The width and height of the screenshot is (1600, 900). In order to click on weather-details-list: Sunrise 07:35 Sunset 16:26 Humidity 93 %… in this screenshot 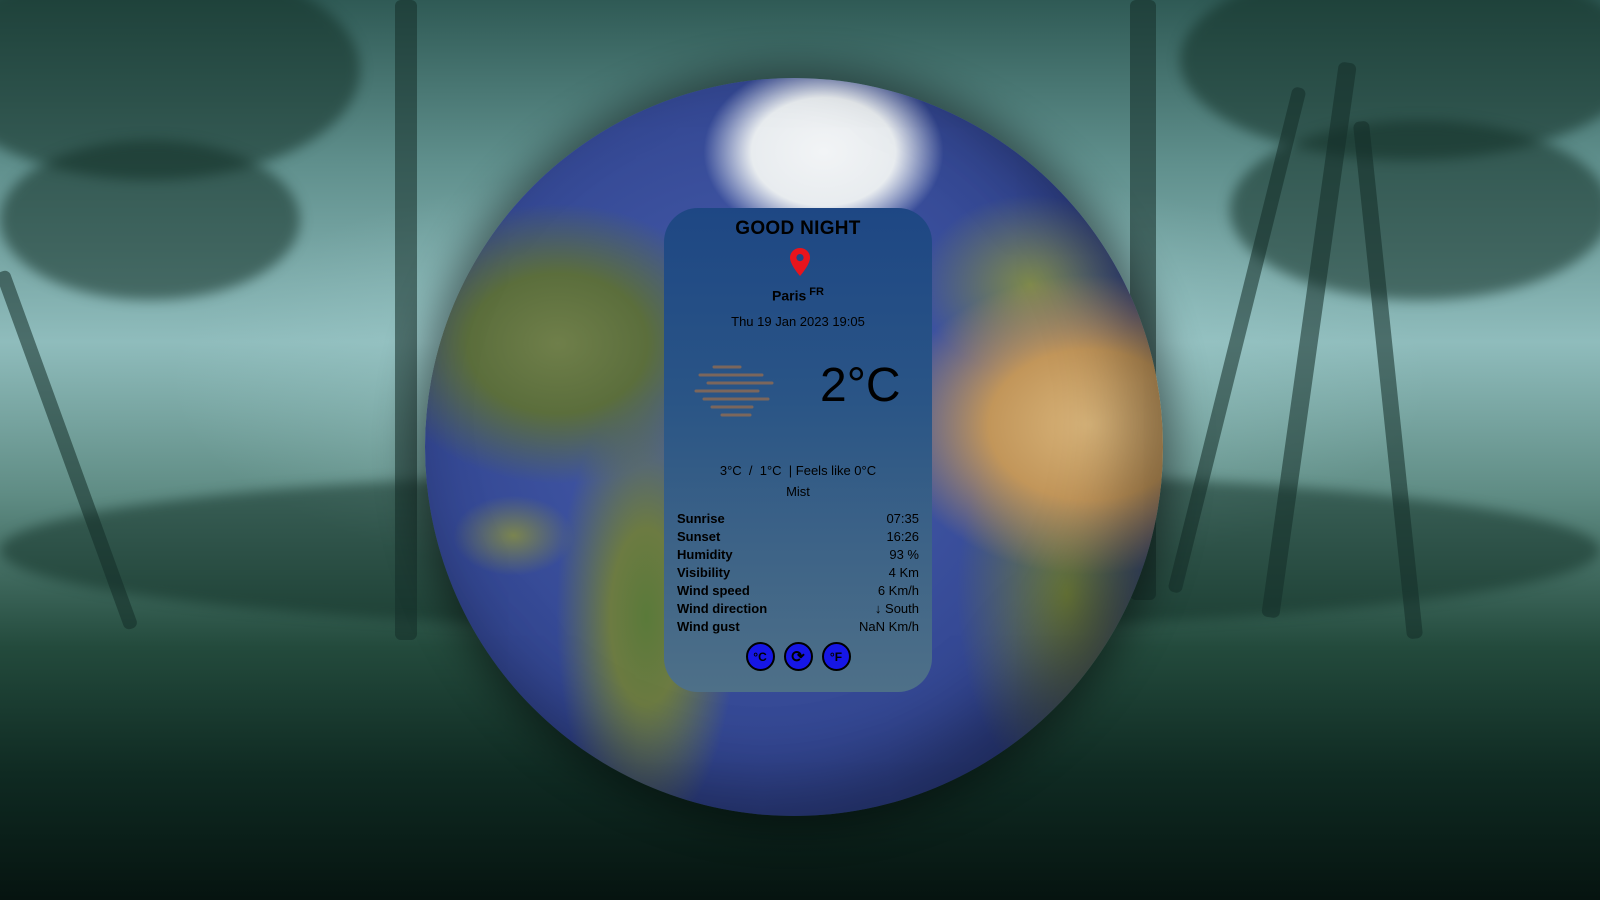, I will do `click(798, 573)`.